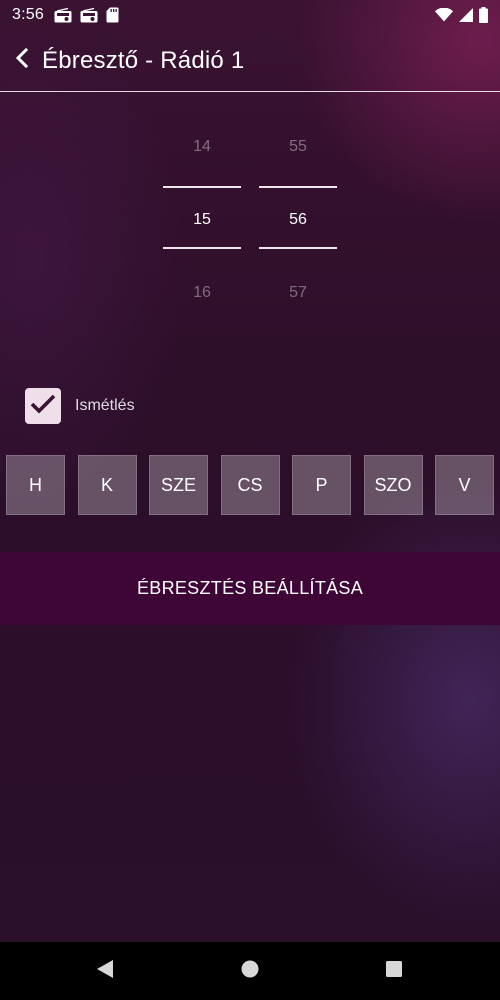  Describe the element at coordinates (321, 485) in the screenshot. I see `day-button-p: P` at that location.